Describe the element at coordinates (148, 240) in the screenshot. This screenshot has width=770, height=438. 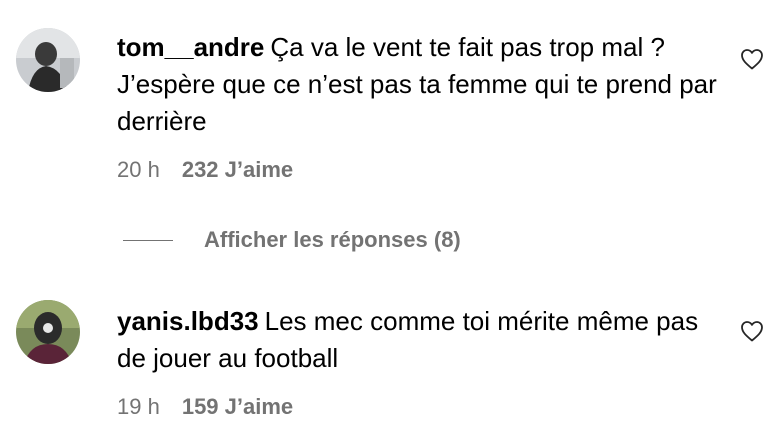
I see `replies-divider` at that location.